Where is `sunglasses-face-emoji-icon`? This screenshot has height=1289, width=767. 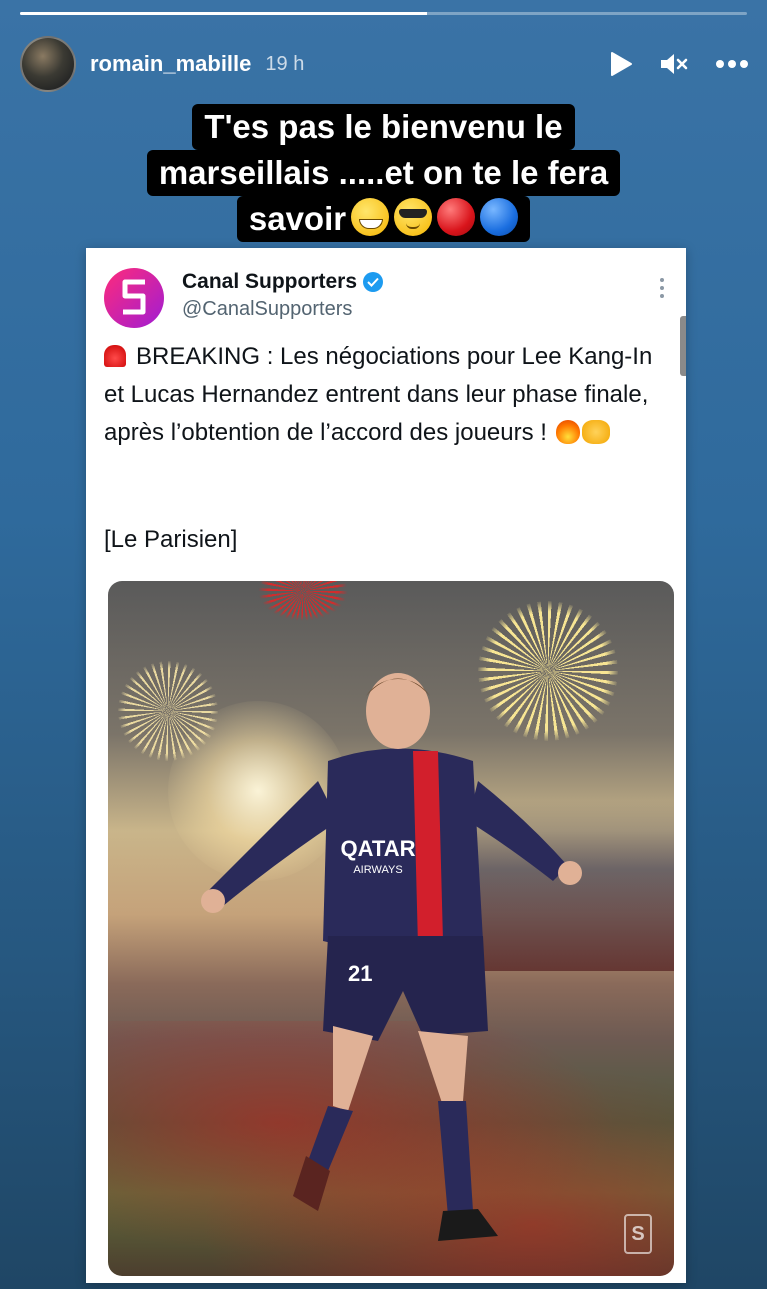 sunglasses-face-emoji-icon is located at coordinates (413, 217).